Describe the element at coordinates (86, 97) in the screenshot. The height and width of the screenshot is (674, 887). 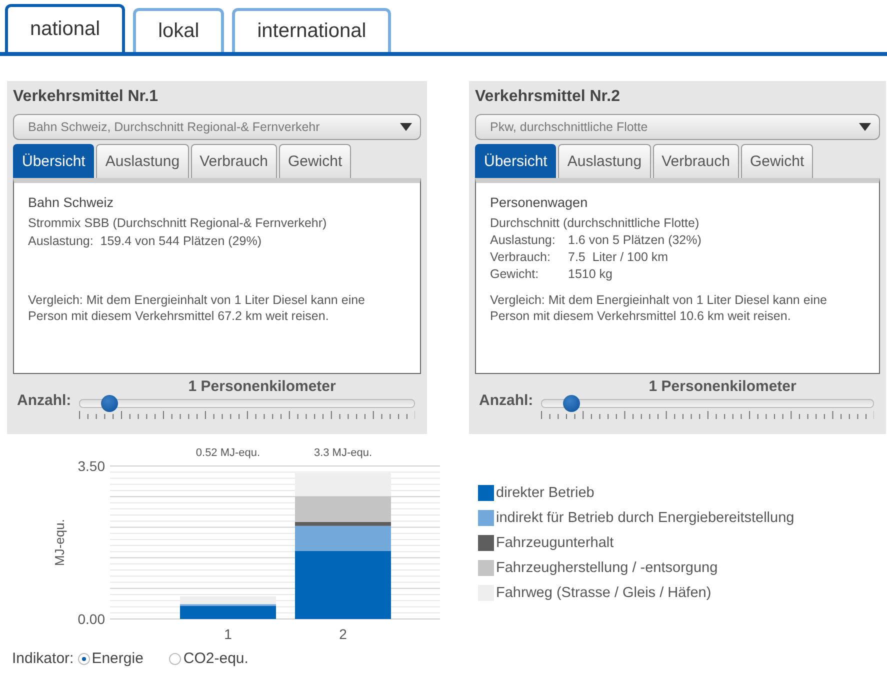
I see `panel-title: Verkehrsmittel Nr.1` at that location.